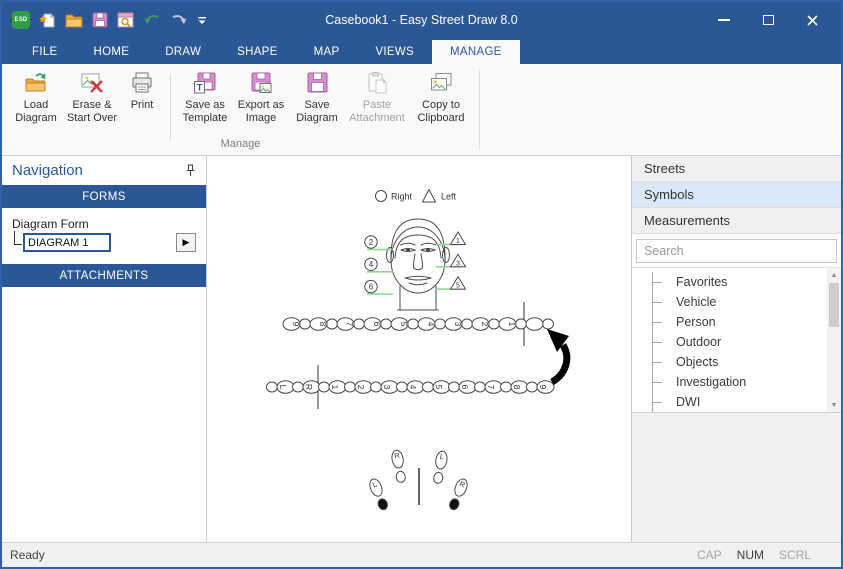 The height and width of the screenshot is (569, 843). I want to click on next-form-button: ▶, so click(186, 242).